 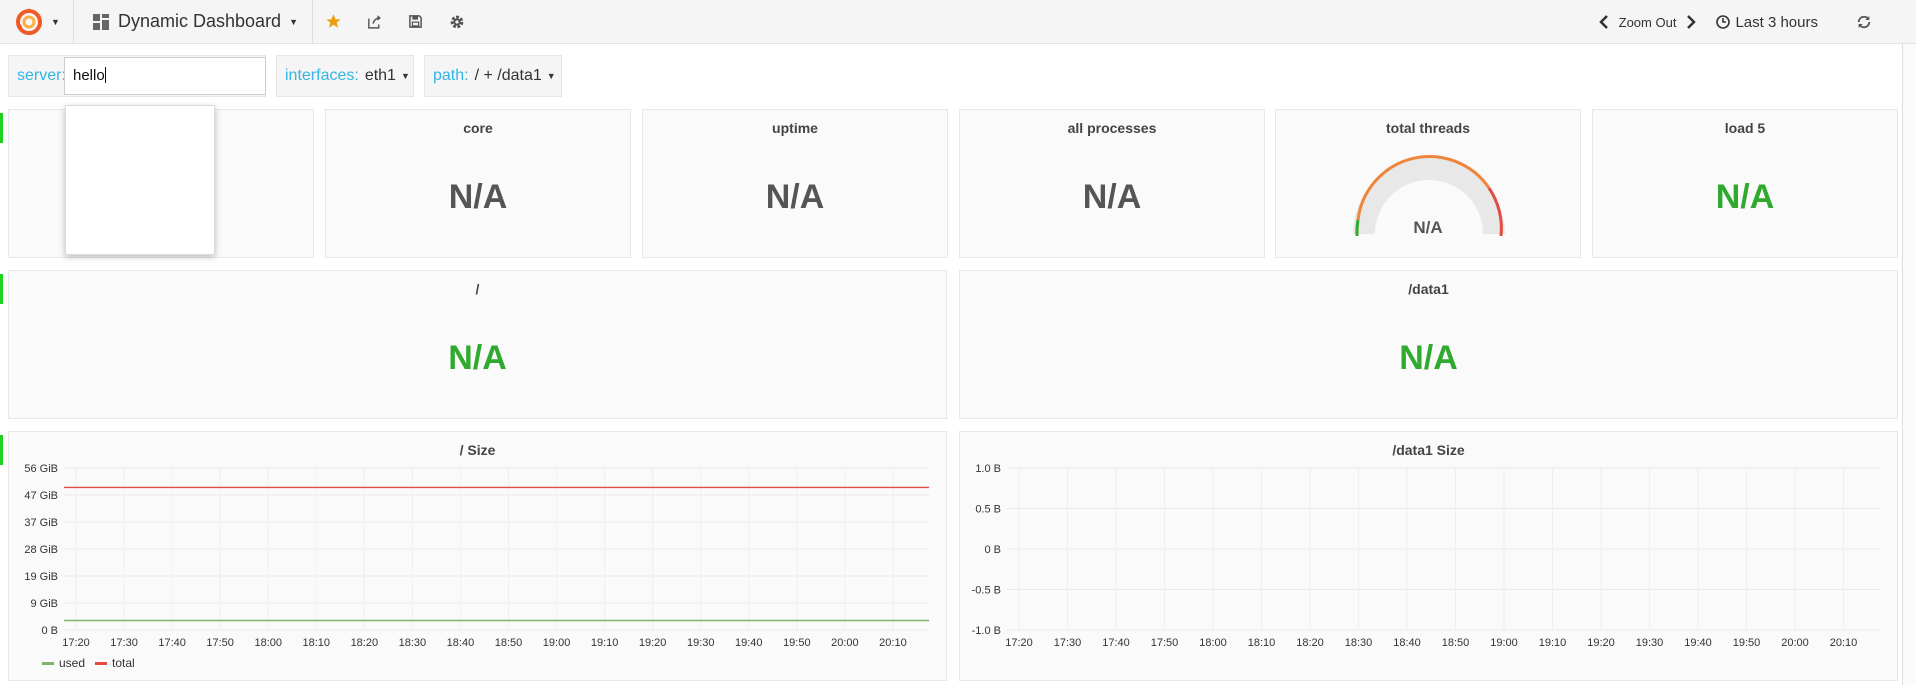 I want to click on settings-button, so click(x=456, y=22).